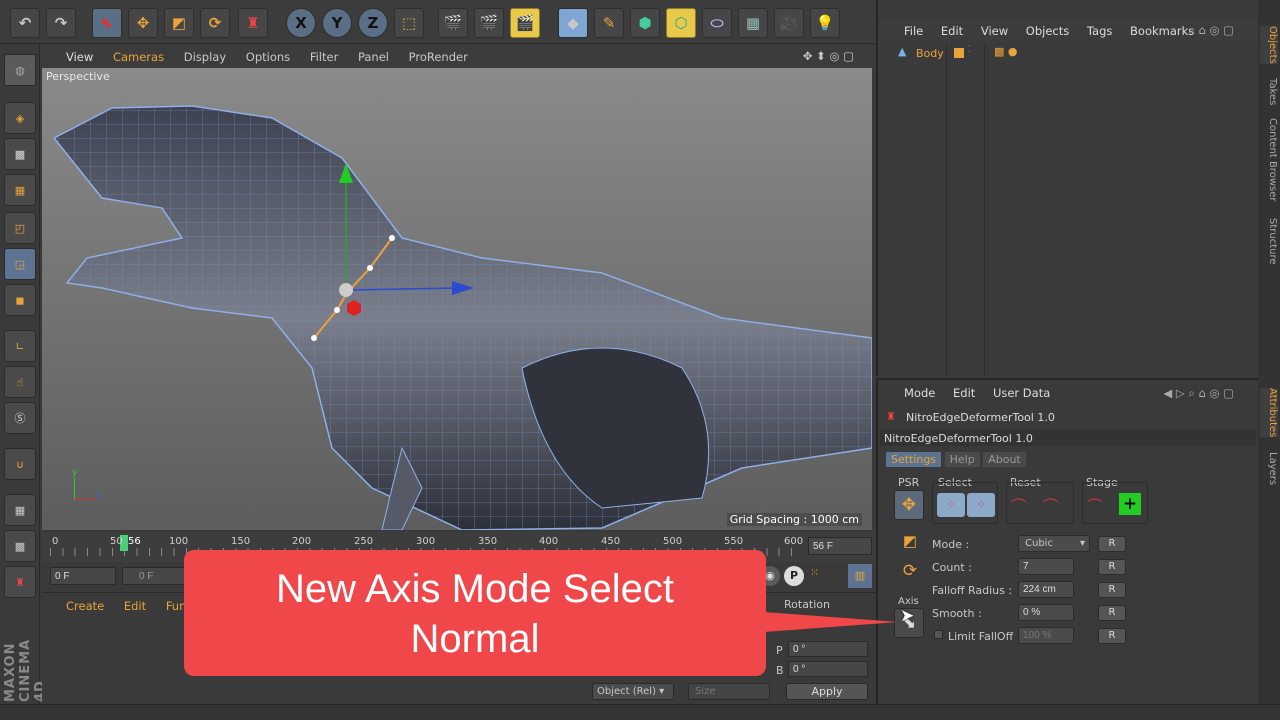  Describe the element at coordinates (373, 57) in the screenshot. I see `menu-panel: Panel` at that location.